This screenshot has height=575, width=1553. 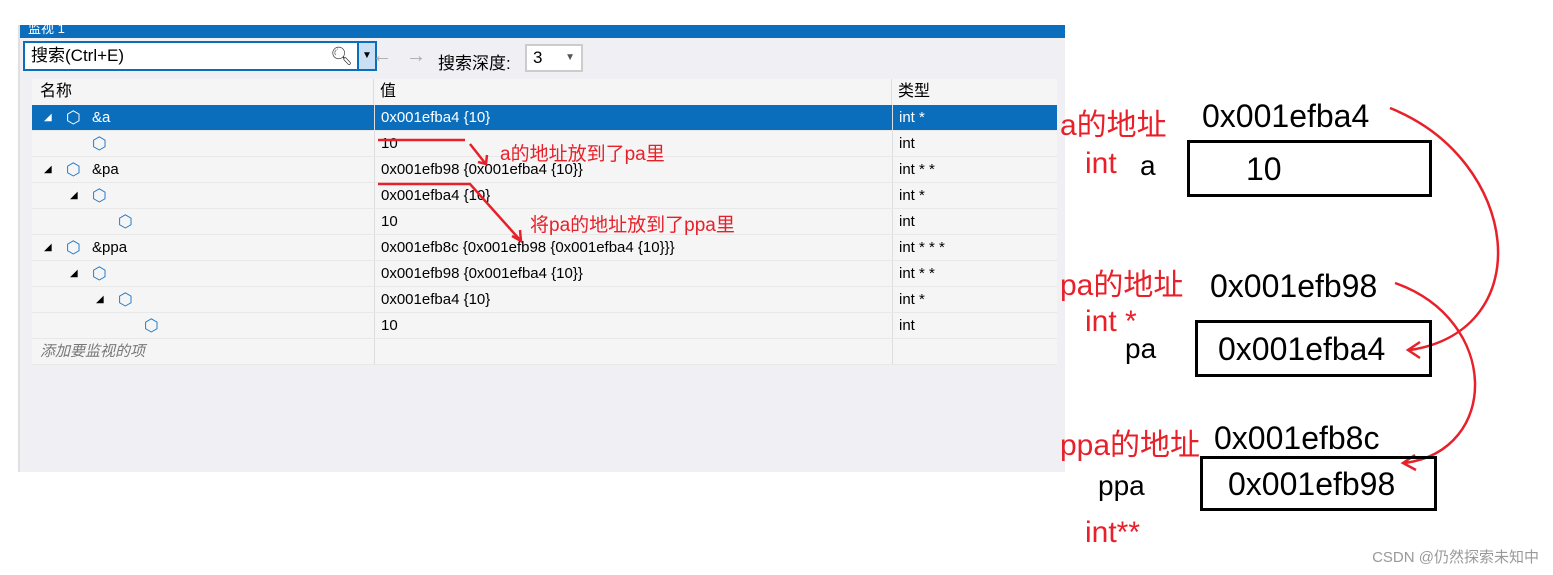 What do you see at coordinates (1121, 485) in the screenshot?
I see `ppa-name: ppa` at bounding box center [1121, 485].